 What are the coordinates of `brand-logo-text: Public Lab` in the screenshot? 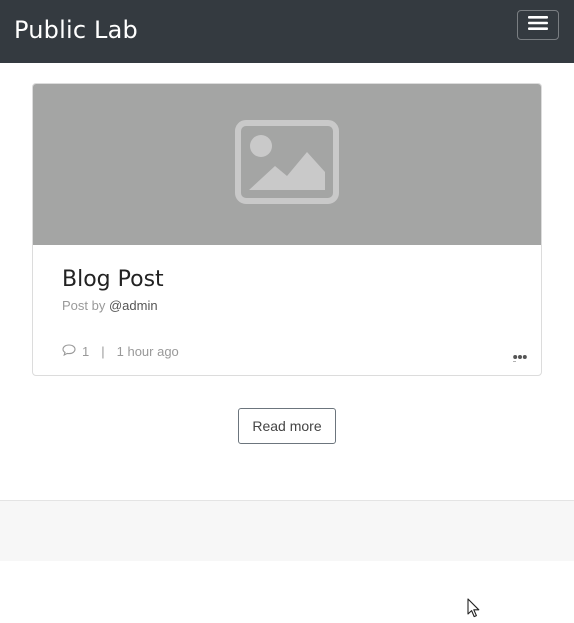 It's located at (76, 30).